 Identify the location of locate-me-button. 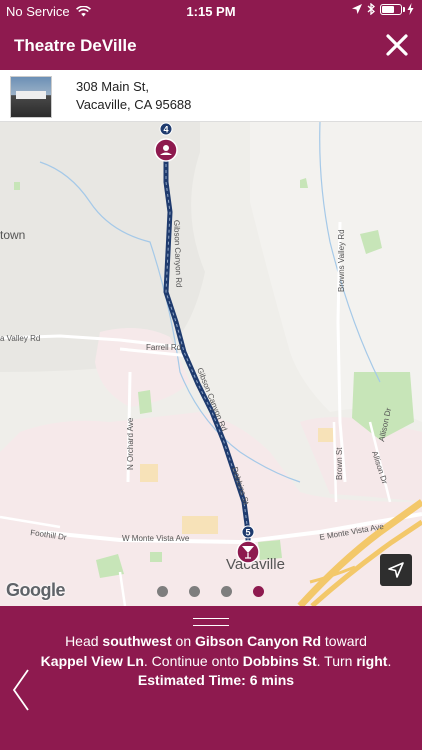
(396, 570).